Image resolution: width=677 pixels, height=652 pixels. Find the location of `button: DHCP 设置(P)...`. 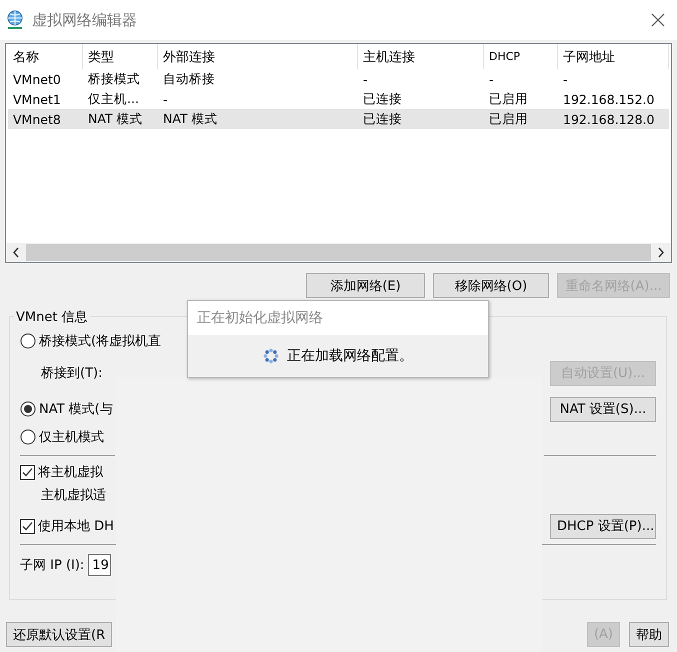

button: DHCP 设置(P)... is located at coordinates (603, 526).